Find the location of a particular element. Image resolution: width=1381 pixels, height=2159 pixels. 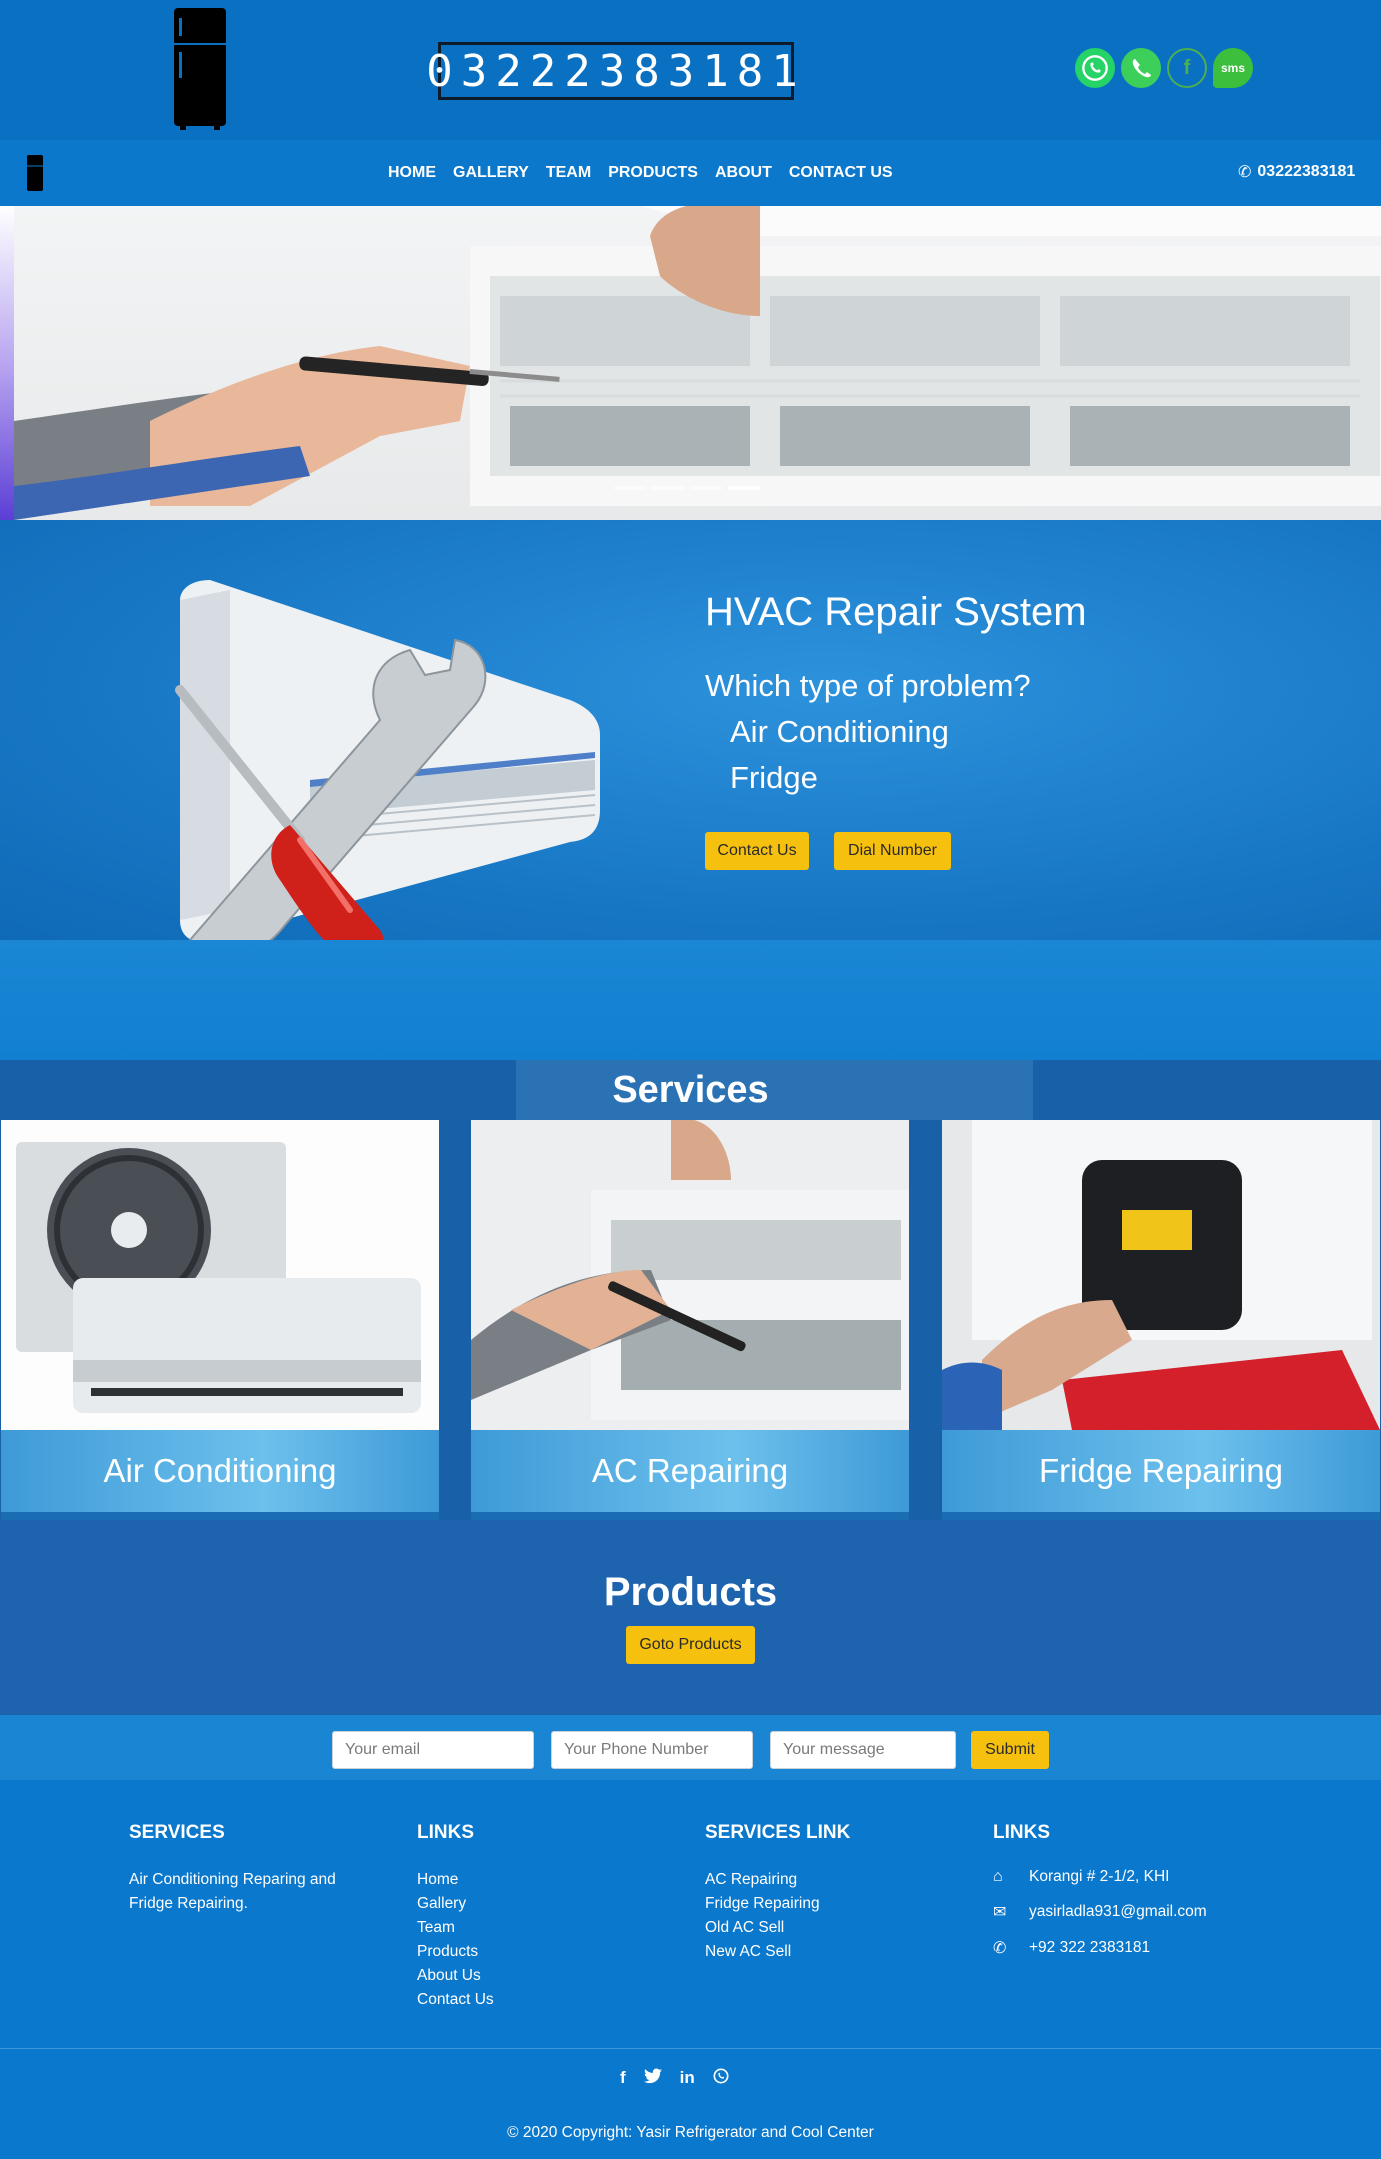

service-card-ac-repairing: AC Repairing is located at coordinates (690, 1320).